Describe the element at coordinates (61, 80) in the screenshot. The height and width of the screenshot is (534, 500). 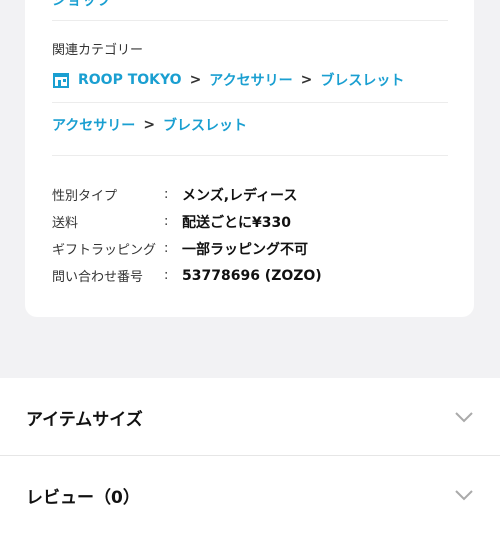
I see `storefront-icon` at that location.